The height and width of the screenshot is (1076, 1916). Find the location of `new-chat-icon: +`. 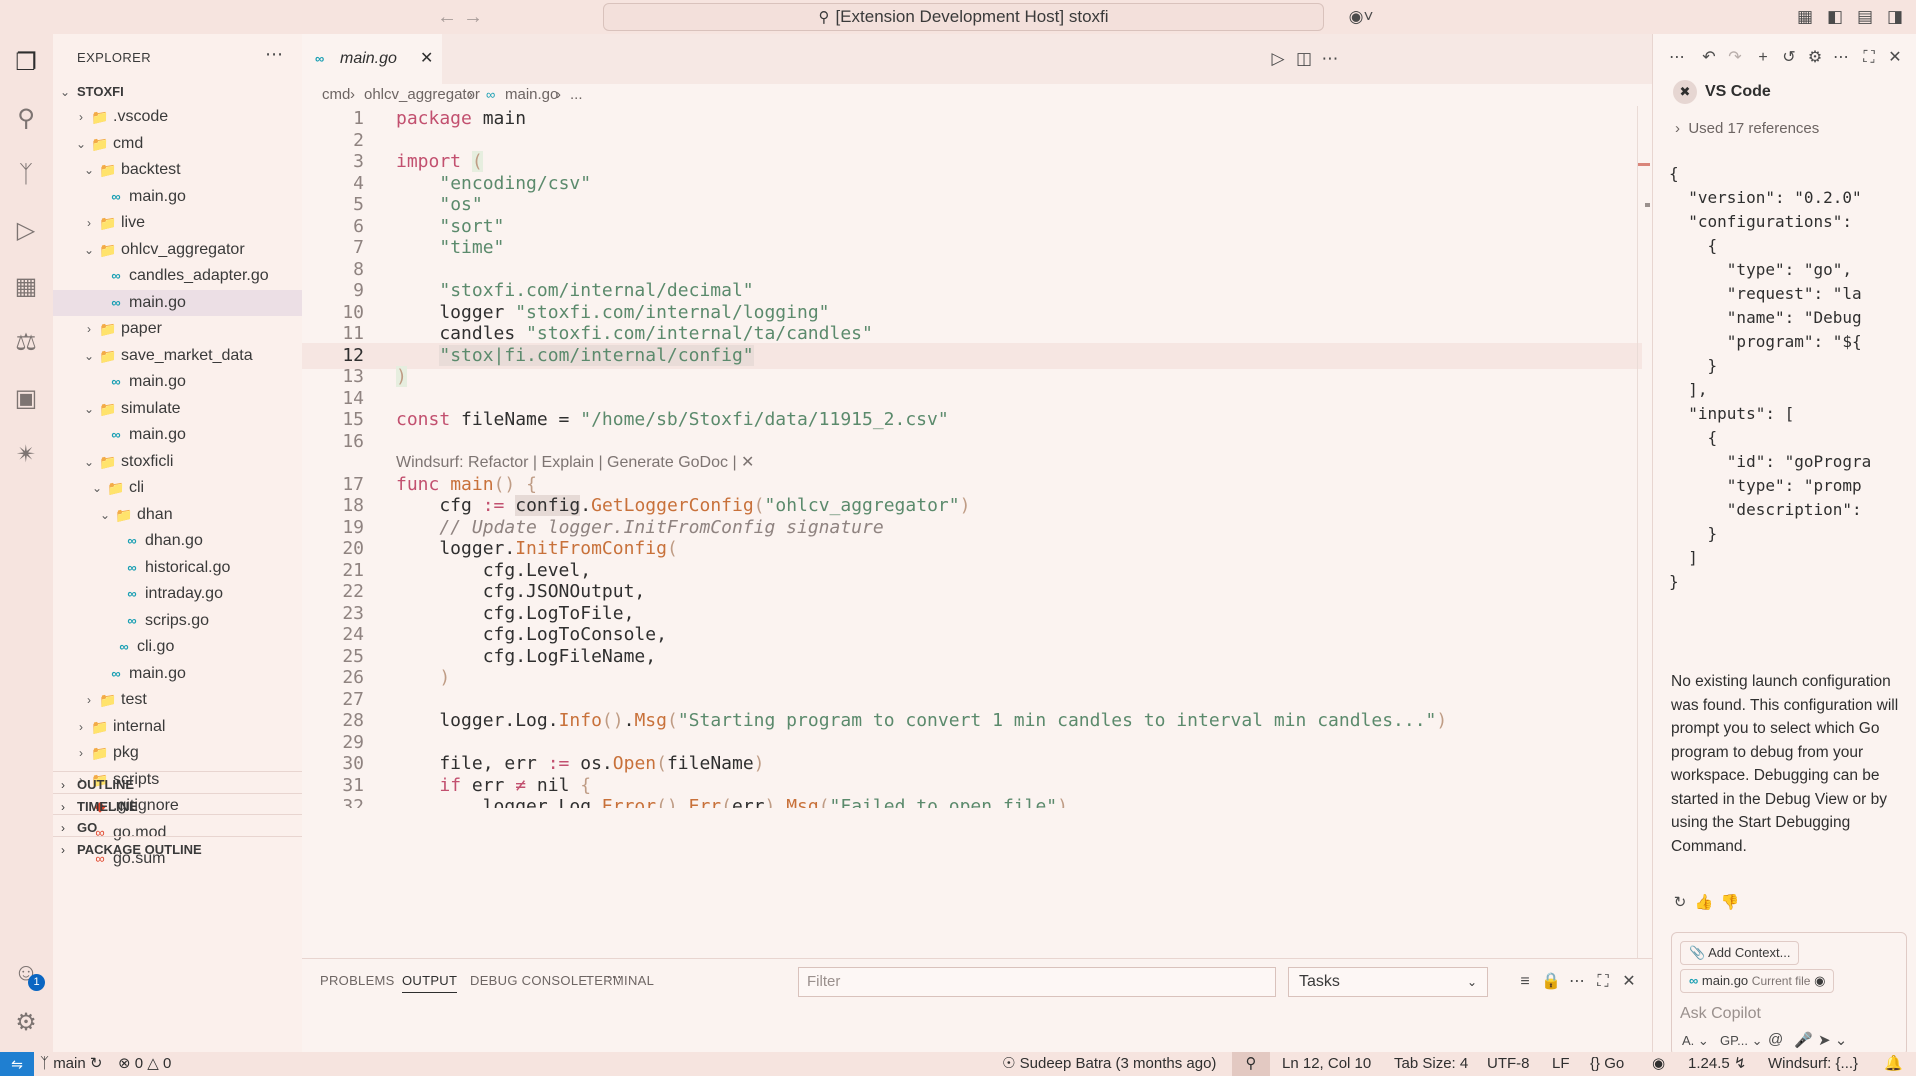

new-chat-icon: + is located at coordinates (1763, 58).